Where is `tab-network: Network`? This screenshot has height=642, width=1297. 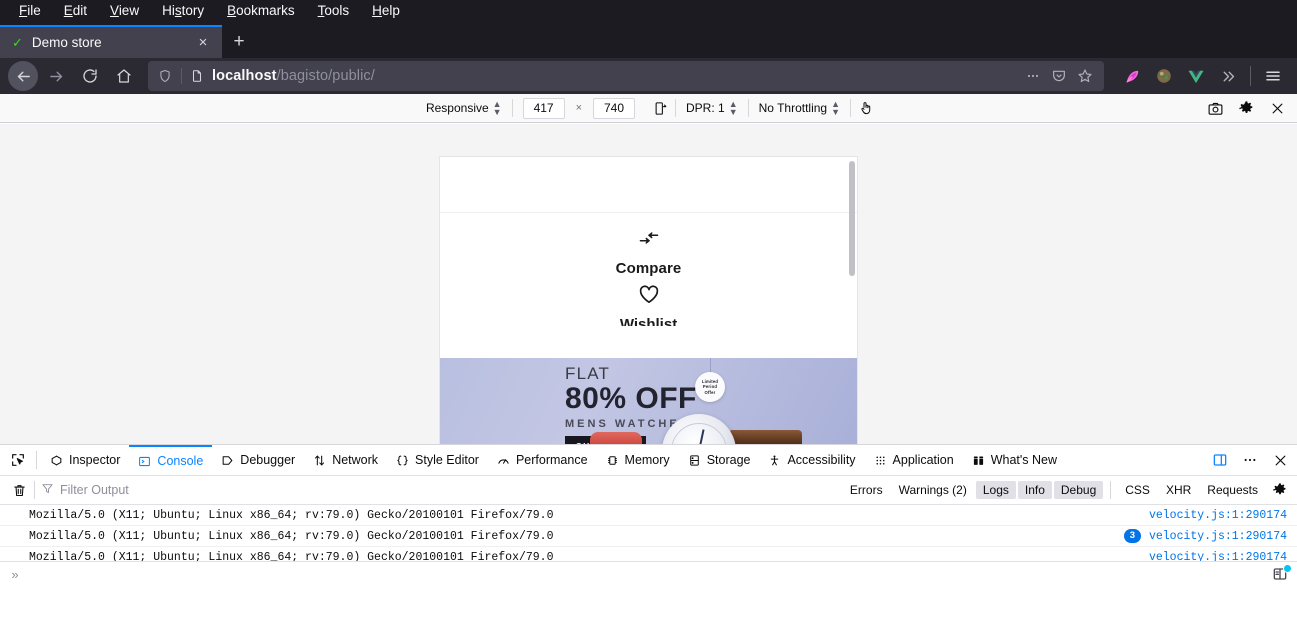
tab-network: Network is located at coordinates (345, 460).